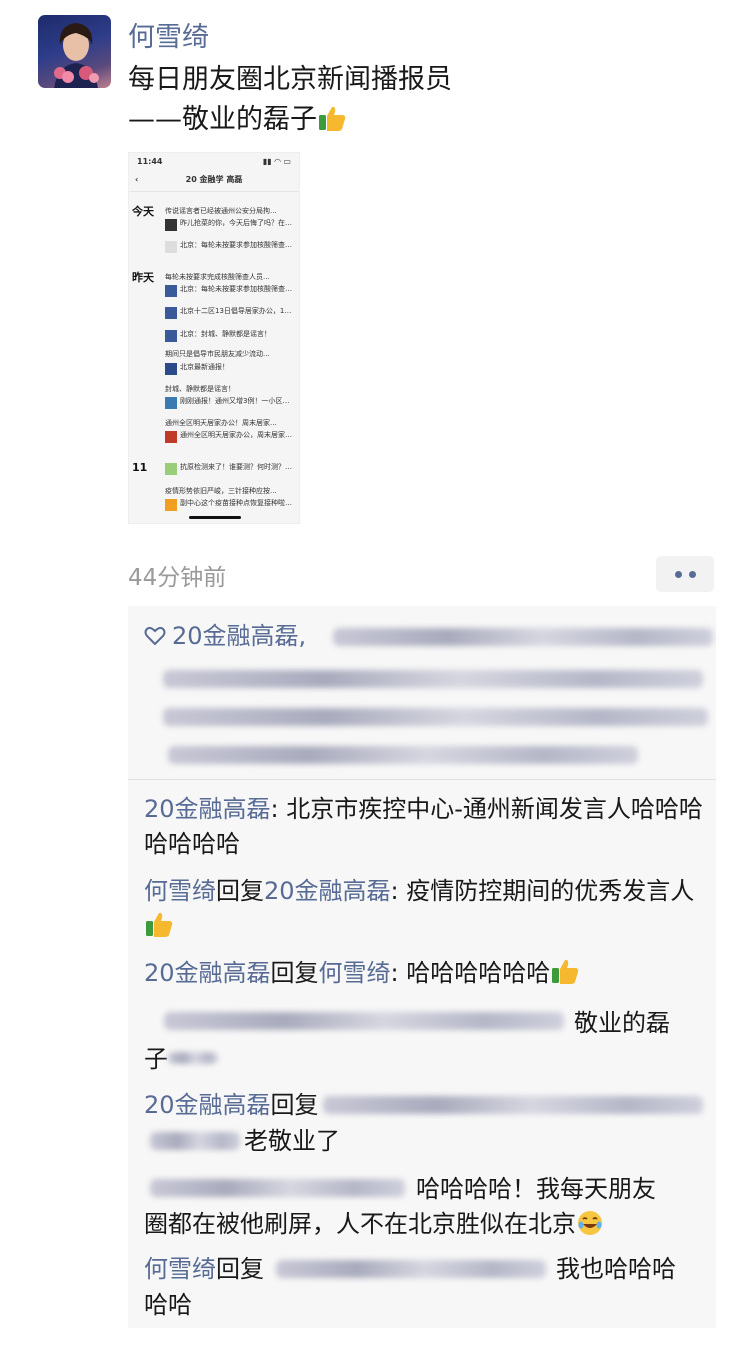  Describe the element at coordinates (424, 909) in the screenshot. I see `comment: 何雪绮回复20金融高磊: 疫情防控期间的优秀发言人` at that location.